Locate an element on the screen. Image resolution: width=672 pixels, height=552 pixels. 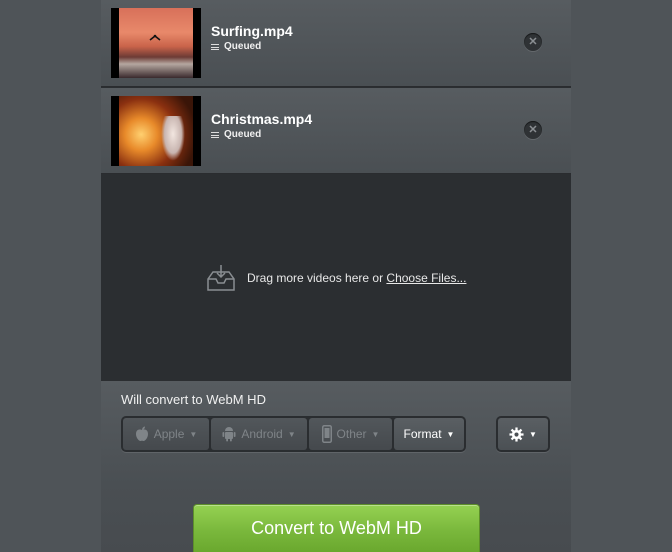
file-name: Surfing.mp4 is located at coordinates (252, 31).